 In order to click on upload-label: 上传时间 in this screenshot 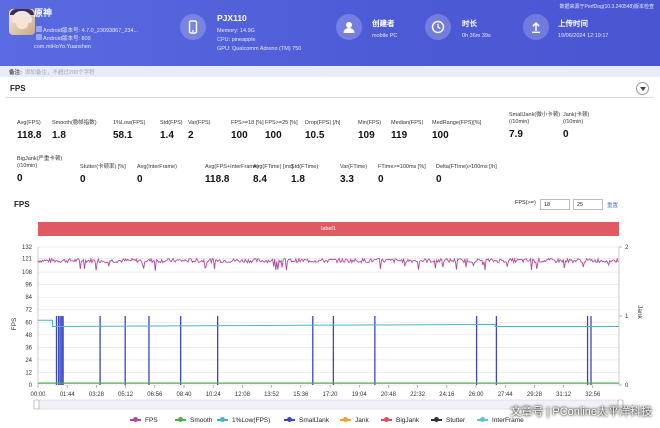, I will do `click(573, 23)`.